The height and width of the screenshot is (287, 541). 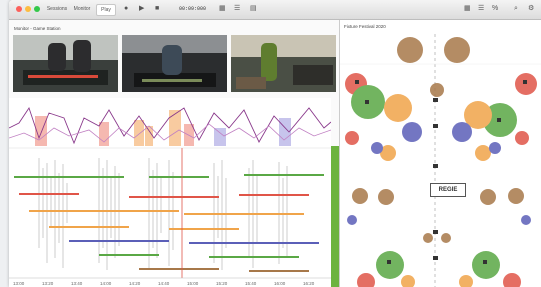 I want to click on timecode-display: 00:09:000, so click(x=193, y=9).